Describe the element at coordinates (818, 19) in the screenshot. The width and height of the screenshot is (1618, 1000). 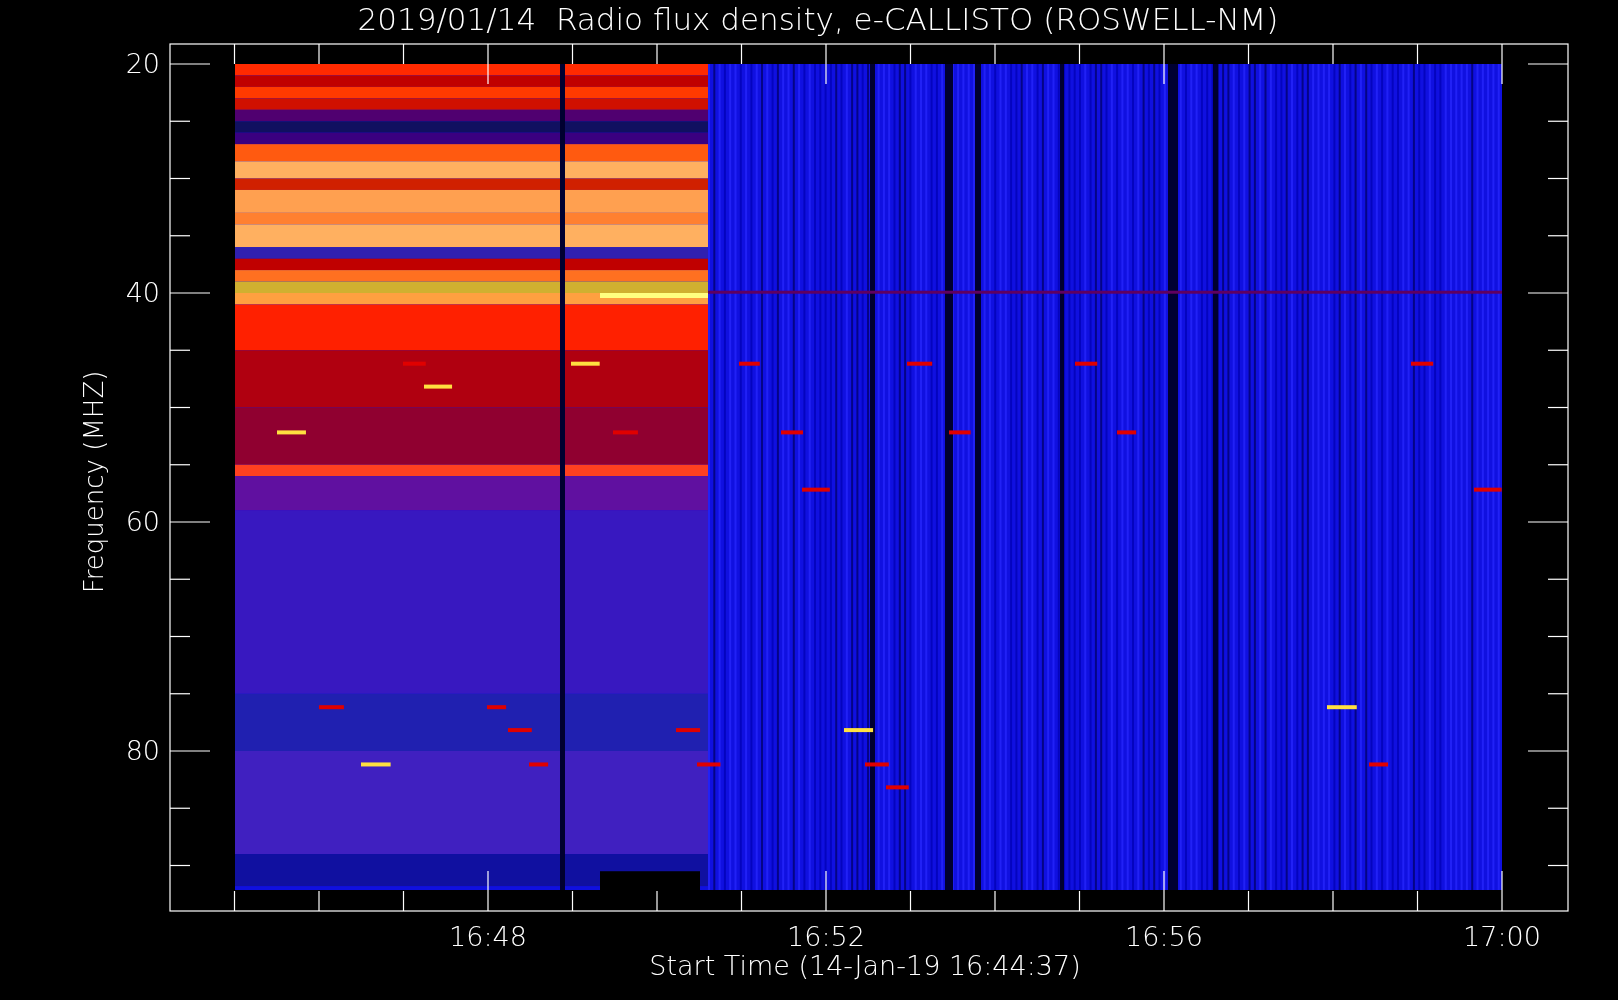
I see `plot-title: 2019/01/14 Radio flux density, e-CALLISTO (ROSWELL-NM)` at that location.